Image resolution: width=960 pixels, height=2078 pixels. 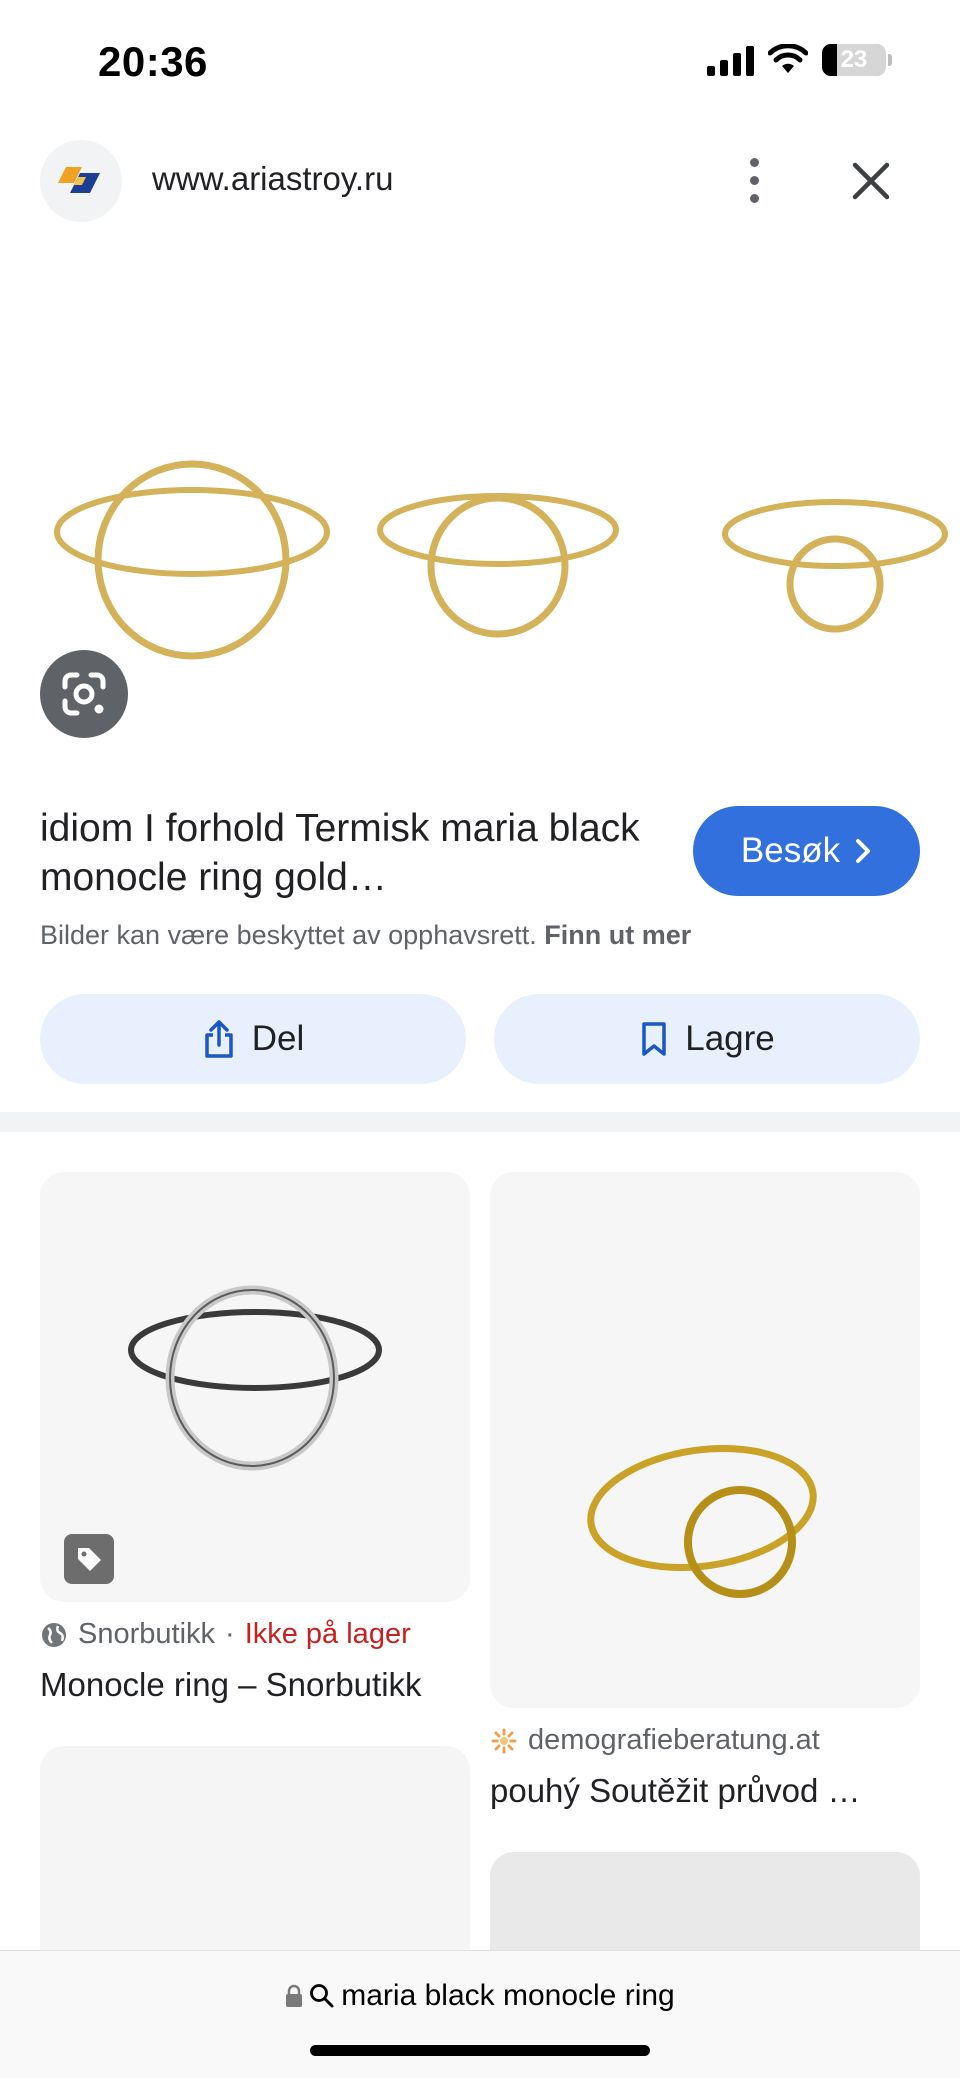 I want to click on url-header: www.ariastroy.ru, so click(x=480, y=180).